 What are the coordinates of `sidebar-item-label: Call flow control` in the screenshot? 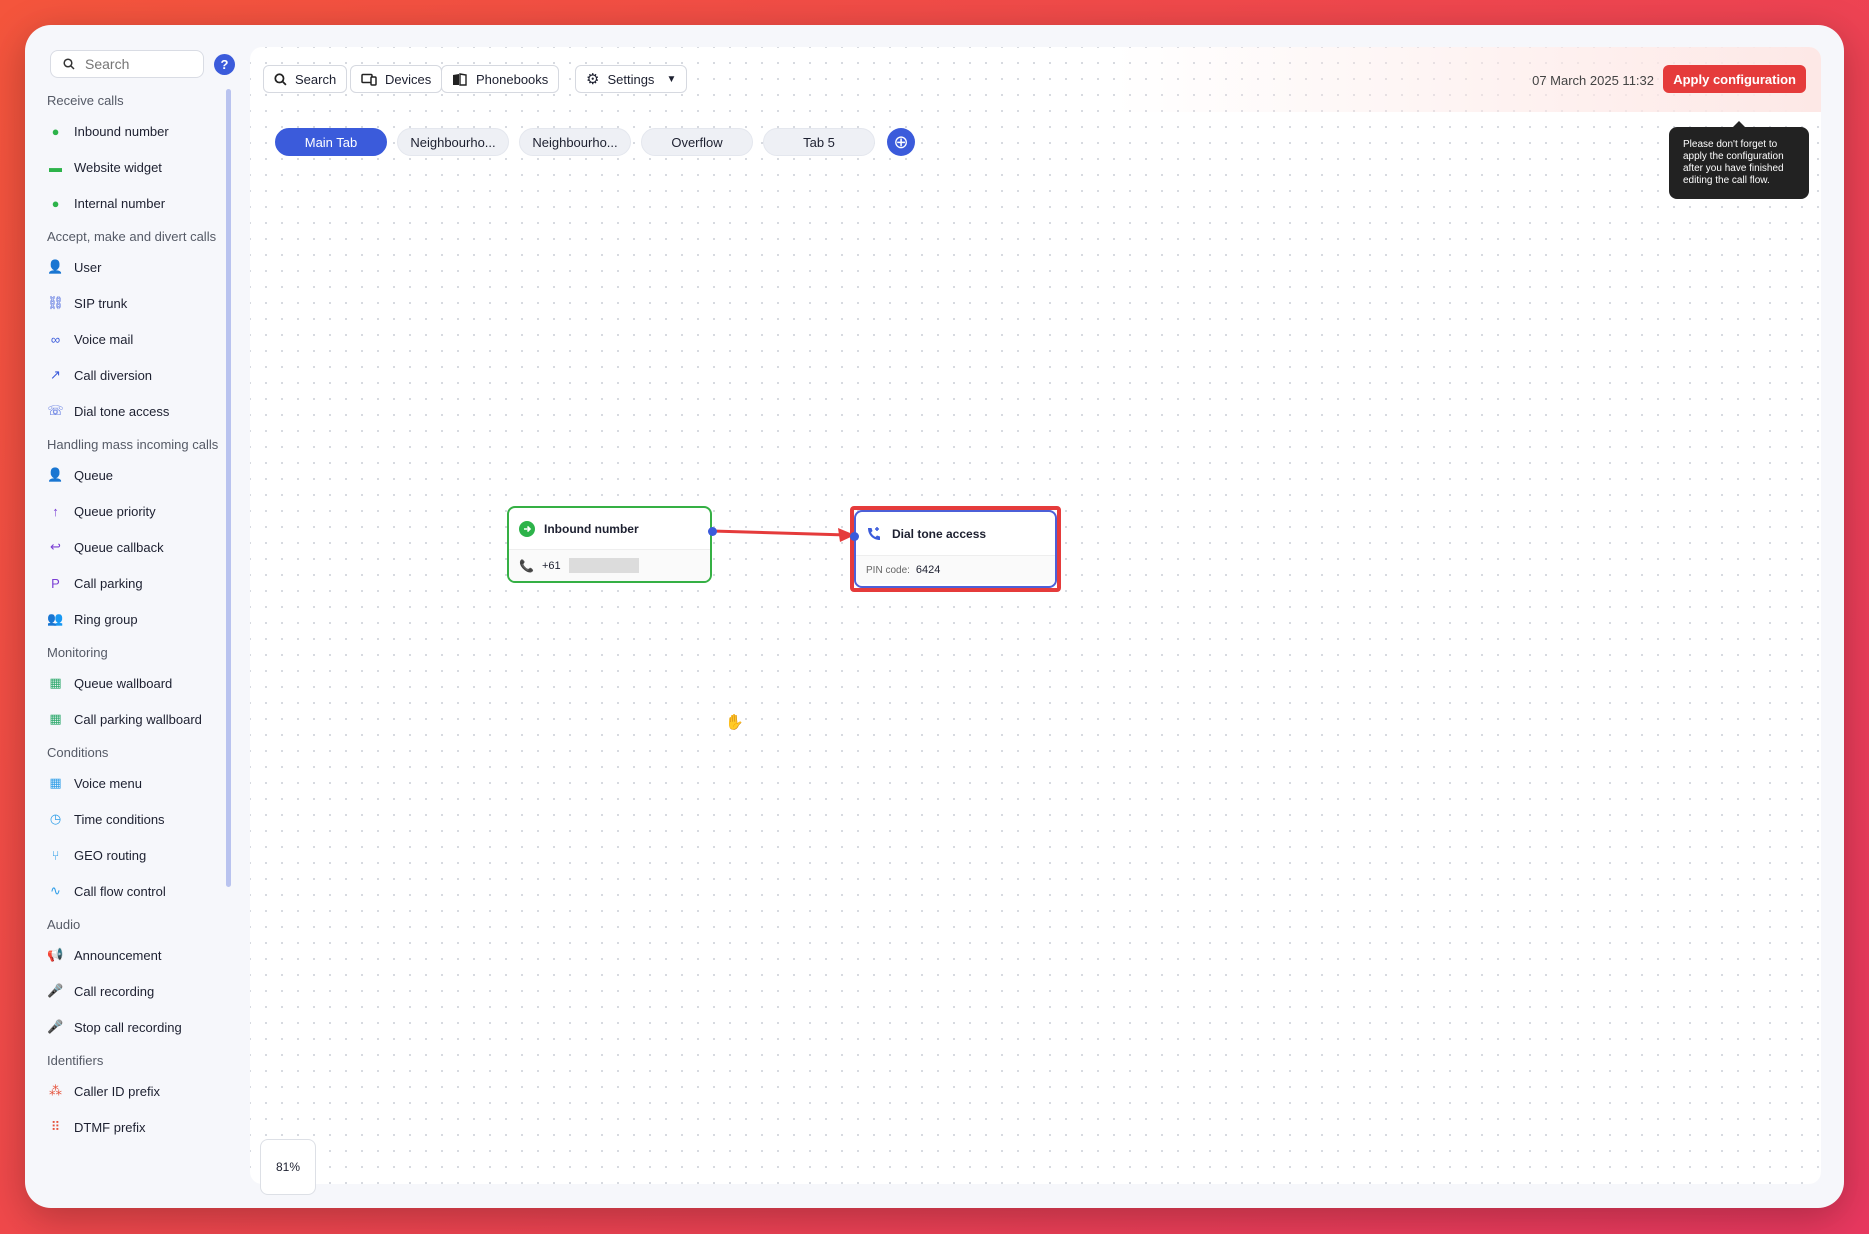 It's located at (120, 891).